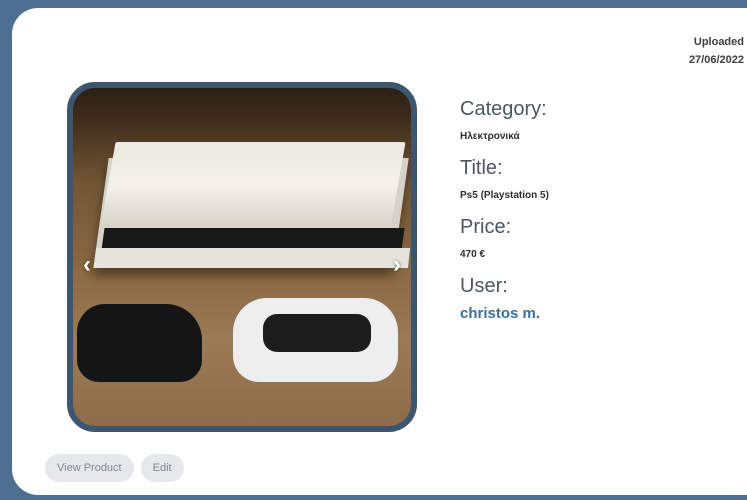  I want to click on category-label: Category:, so click(503, 109).